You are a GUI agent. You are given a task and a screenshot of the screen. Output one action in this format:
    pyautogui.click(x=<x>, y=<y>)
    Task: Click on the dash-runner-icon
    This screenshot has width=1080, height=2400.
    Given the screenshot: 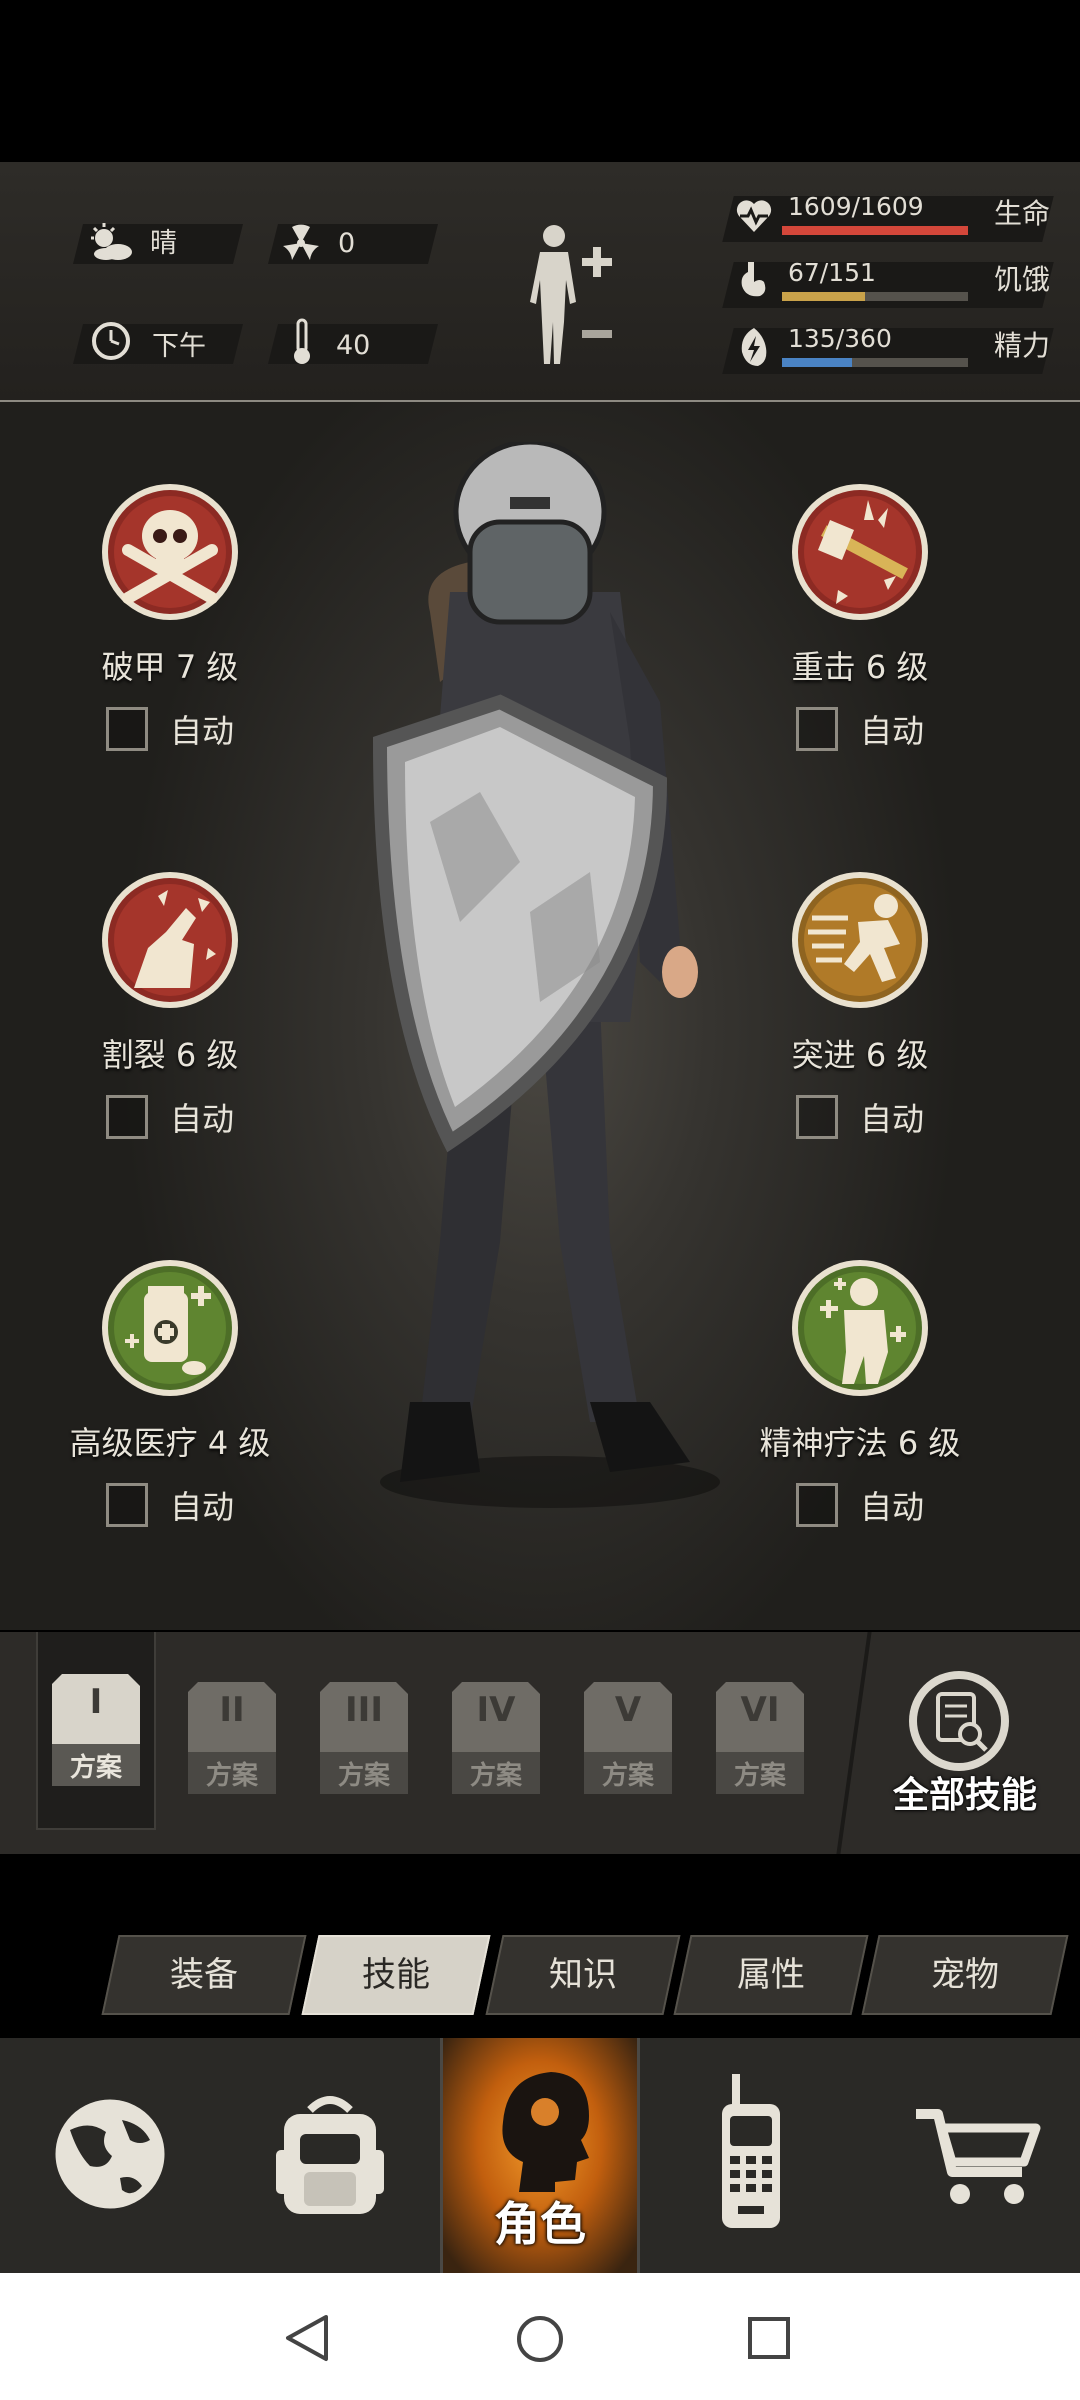 What is the action you would take?
    pyautogui.click(x=860, y=950)
    